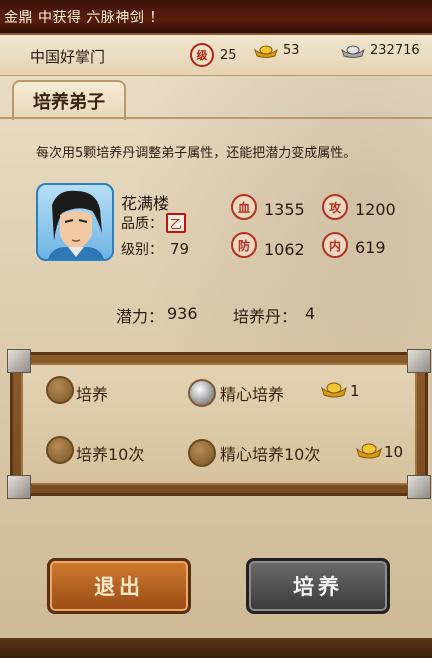  Describe the element at coordinates (202, 55) in the screenshot. I see `level-badge-icon: 级` at that location.